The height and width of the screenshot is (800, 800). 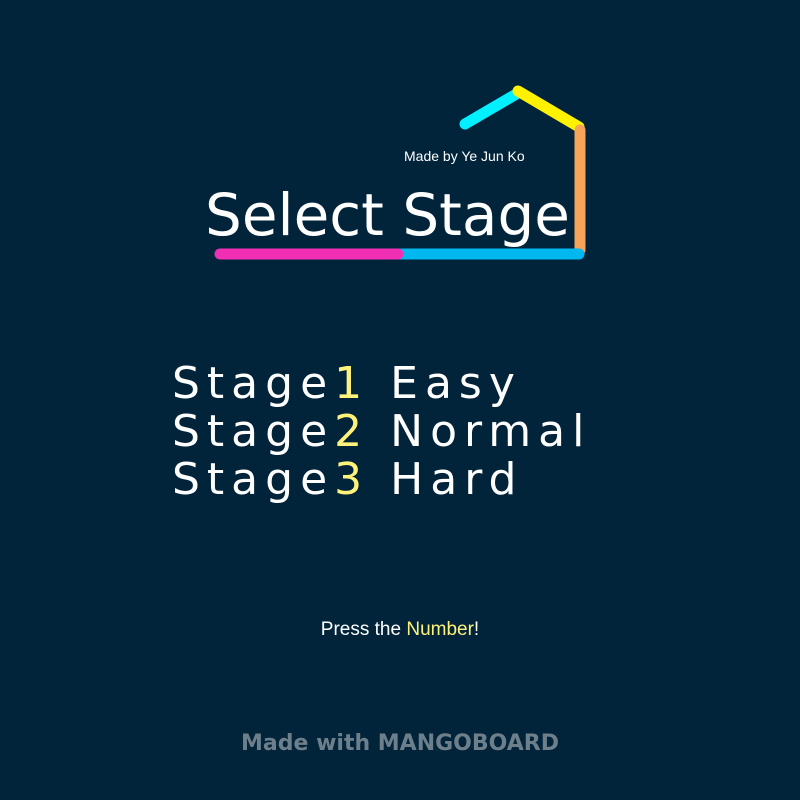 I want to click on stage-difficulty: Easy, so click(x=456, y=383).